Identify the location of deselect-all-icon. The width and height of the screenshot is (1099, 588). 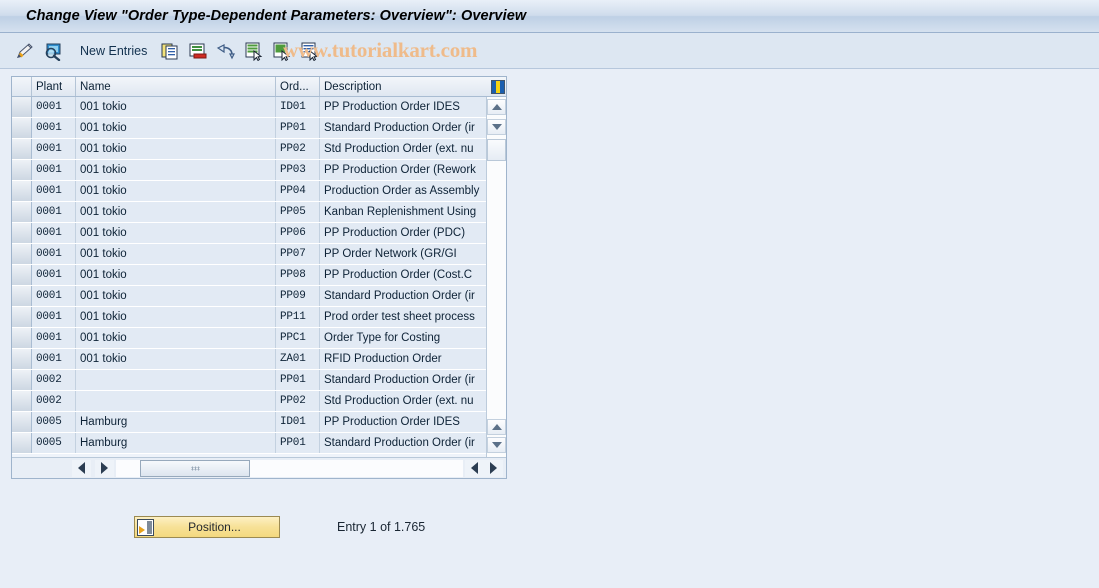
(310, 51).